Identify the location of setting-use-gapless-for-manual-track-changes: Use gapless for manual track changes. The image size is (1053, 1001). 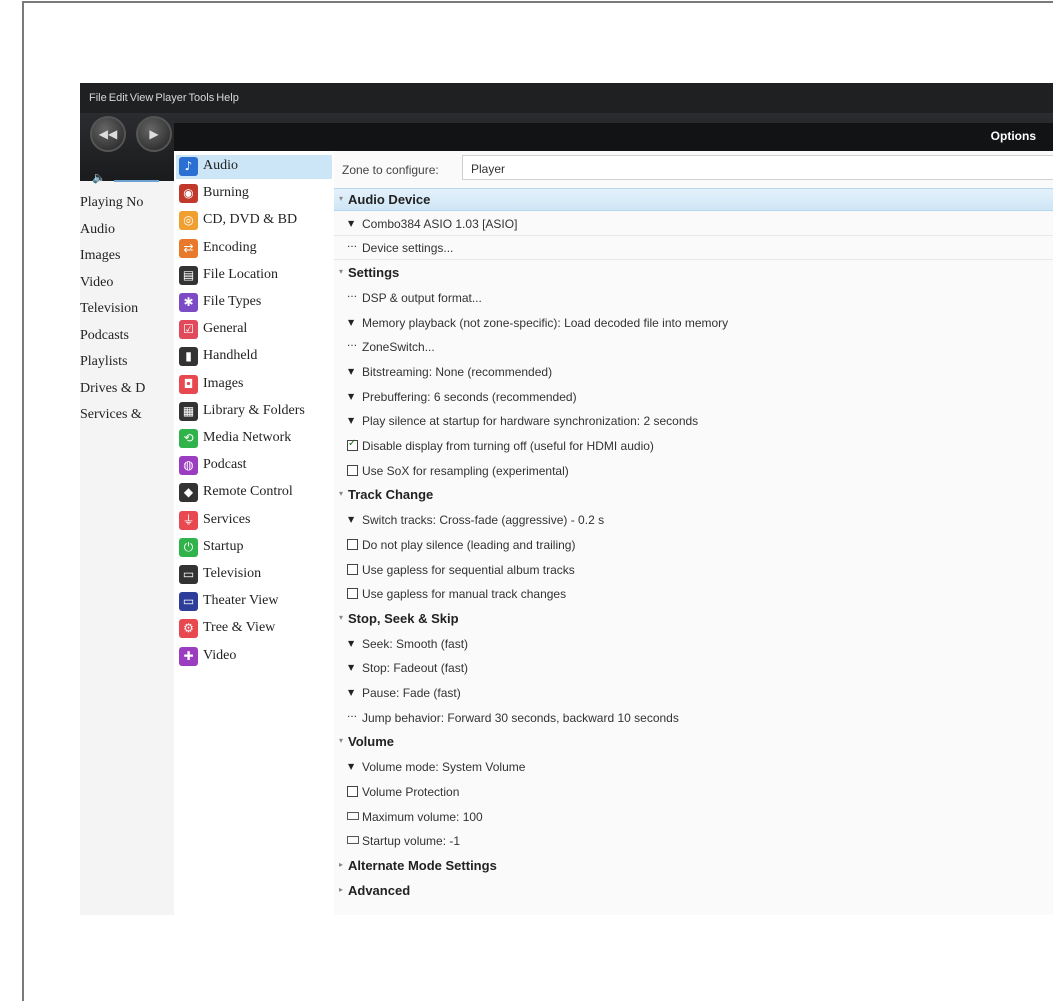
(693, 594).